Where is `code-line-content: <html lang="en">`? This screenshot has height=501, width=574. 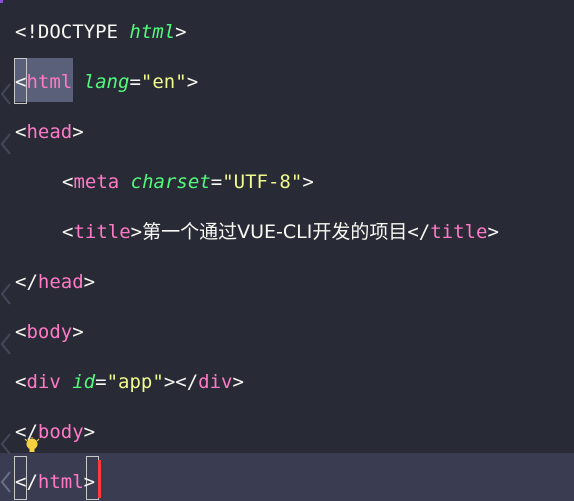
code-line-content: <html lang="en"> is located at coordinates (106, 82).